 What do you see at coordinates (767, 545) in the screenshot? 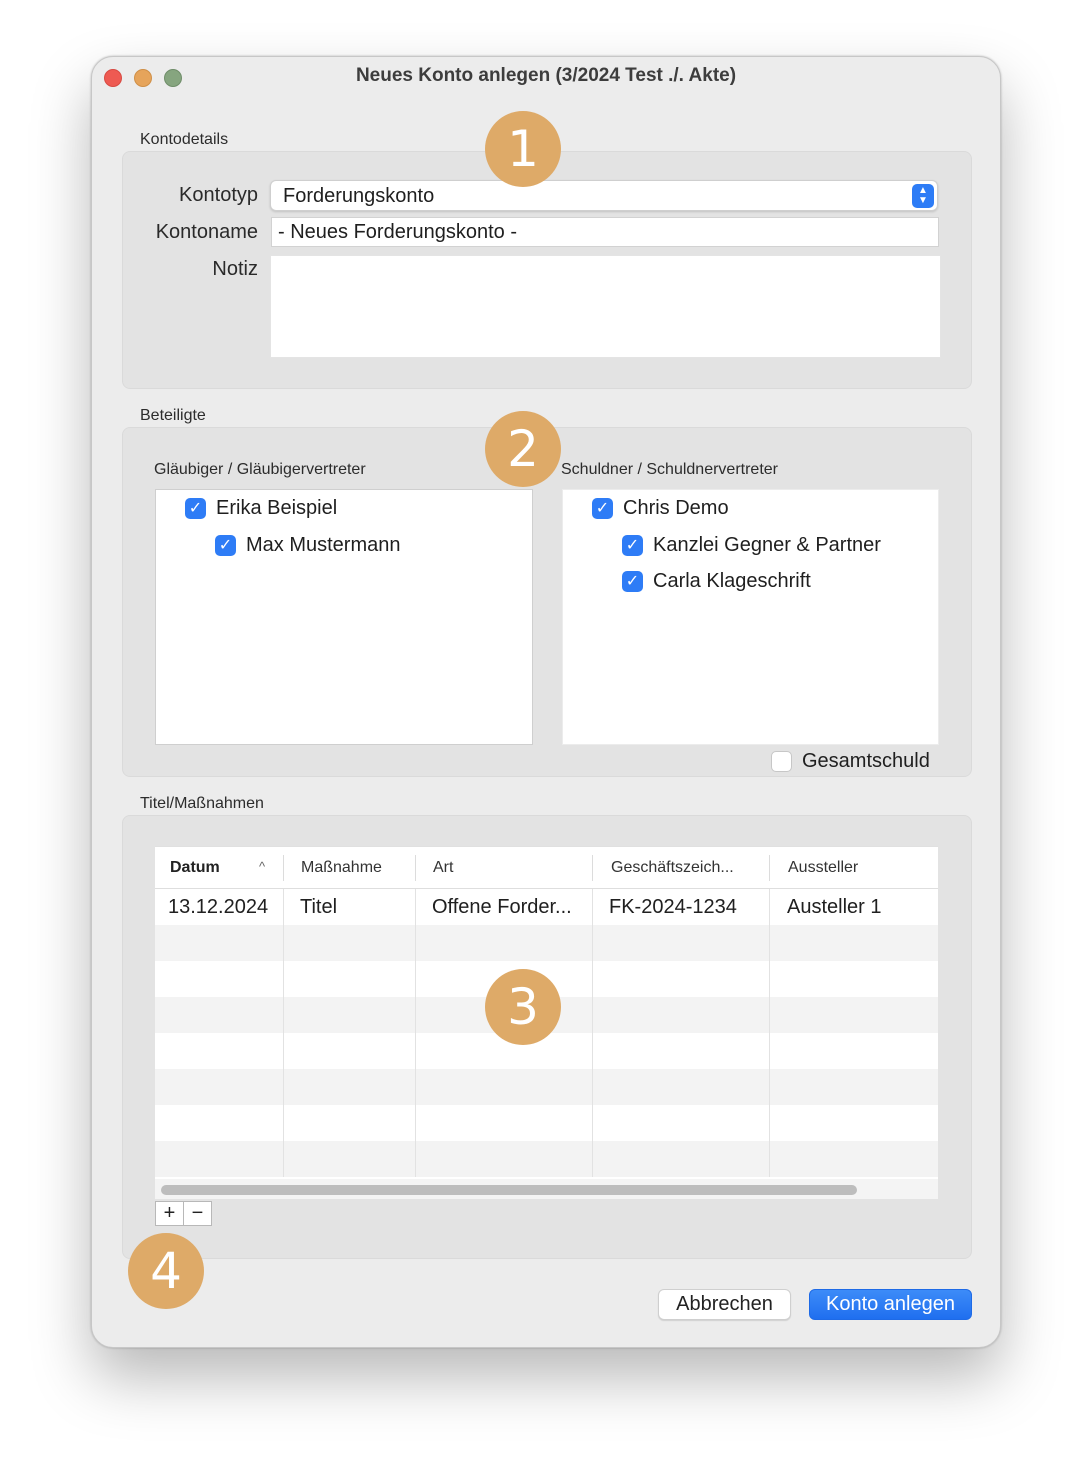
I see `list-item-label: Kanzlei Gegner & Partner` at bounding box center [767, 545].